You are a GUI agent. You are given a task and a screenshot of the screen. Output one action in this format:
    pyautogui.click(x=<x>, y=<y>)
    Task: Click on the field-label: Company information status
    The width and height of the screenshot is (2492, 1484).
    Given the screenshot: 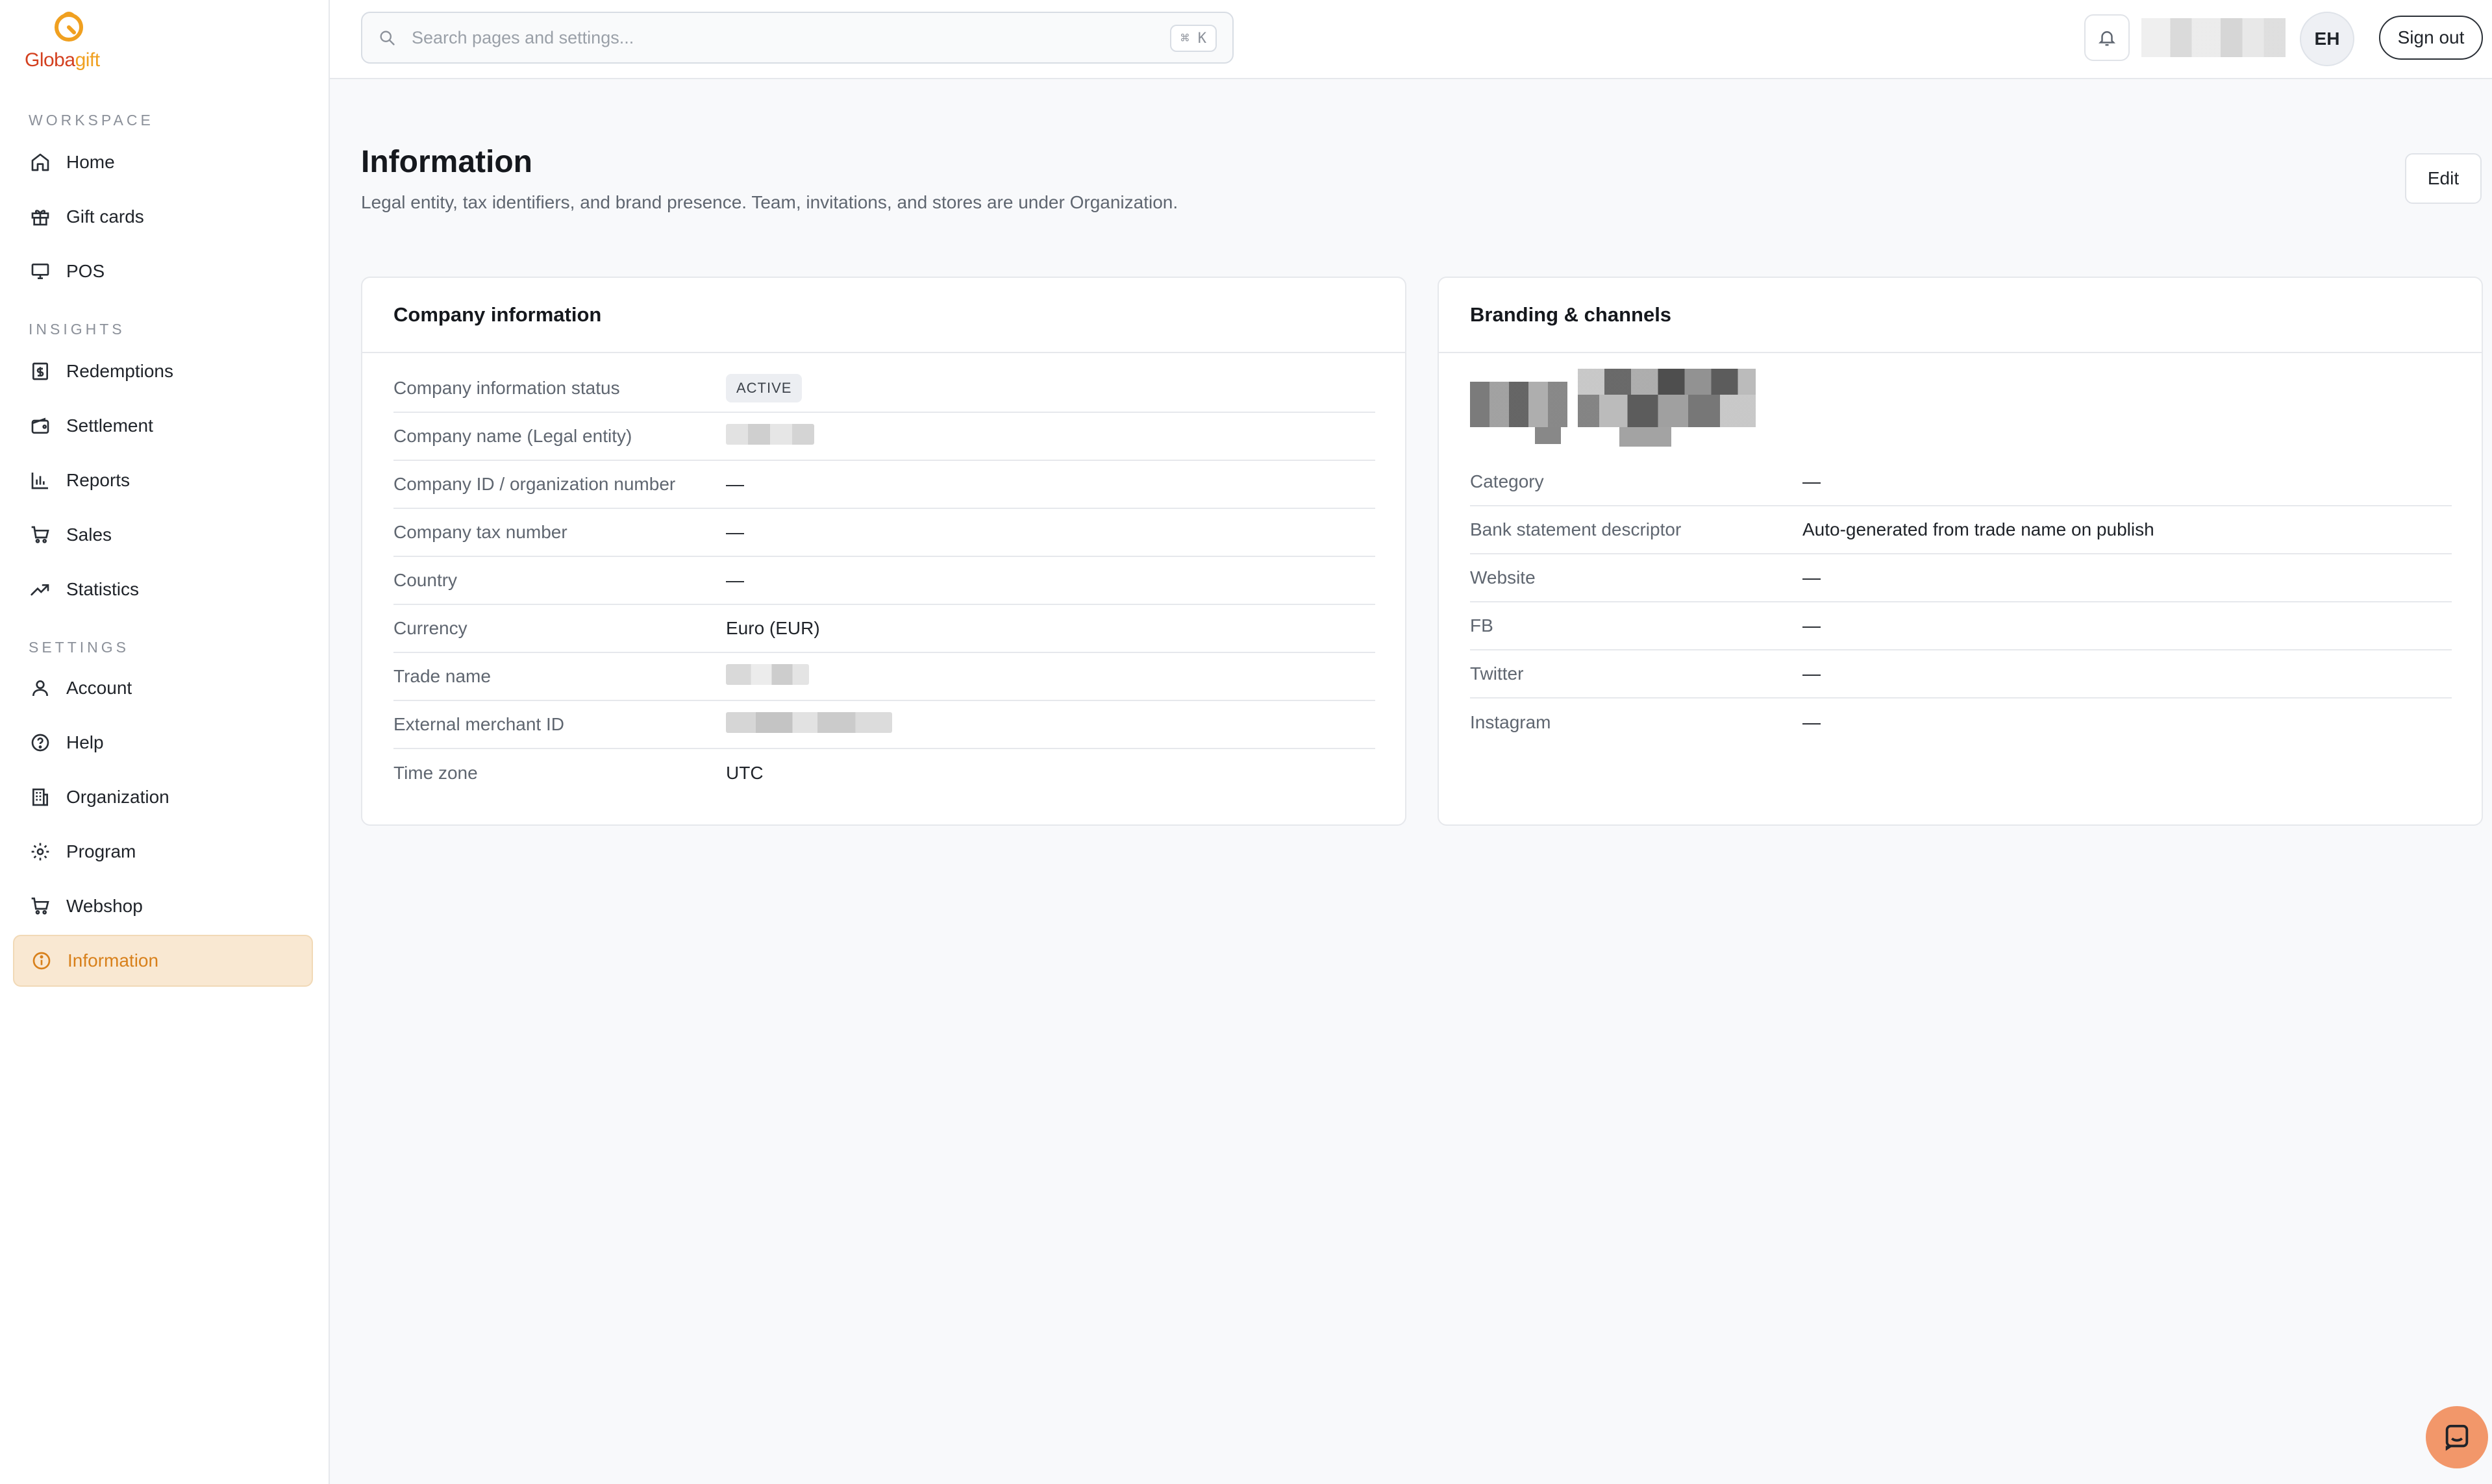 What is the action you would take?
    pyautogui.click(x=507, y=388)
    